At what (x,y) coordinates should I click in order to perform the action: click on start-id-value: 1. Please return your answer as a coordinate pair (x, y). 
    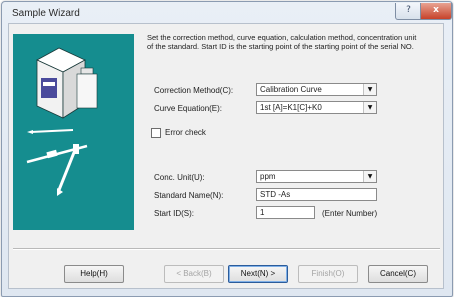
    Looking at the image, I should click on (262, 212).